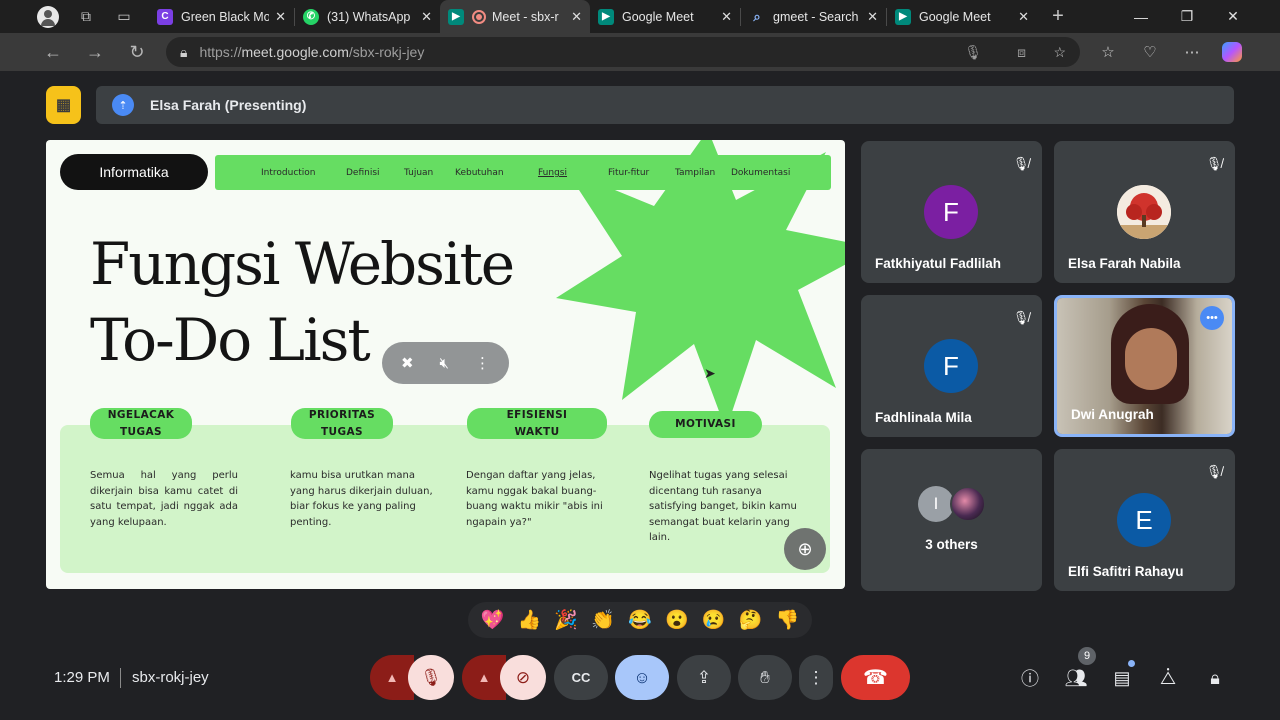  I want to click on tab-search: ⌕ gmeet - Search ✕, so click(813, 16).